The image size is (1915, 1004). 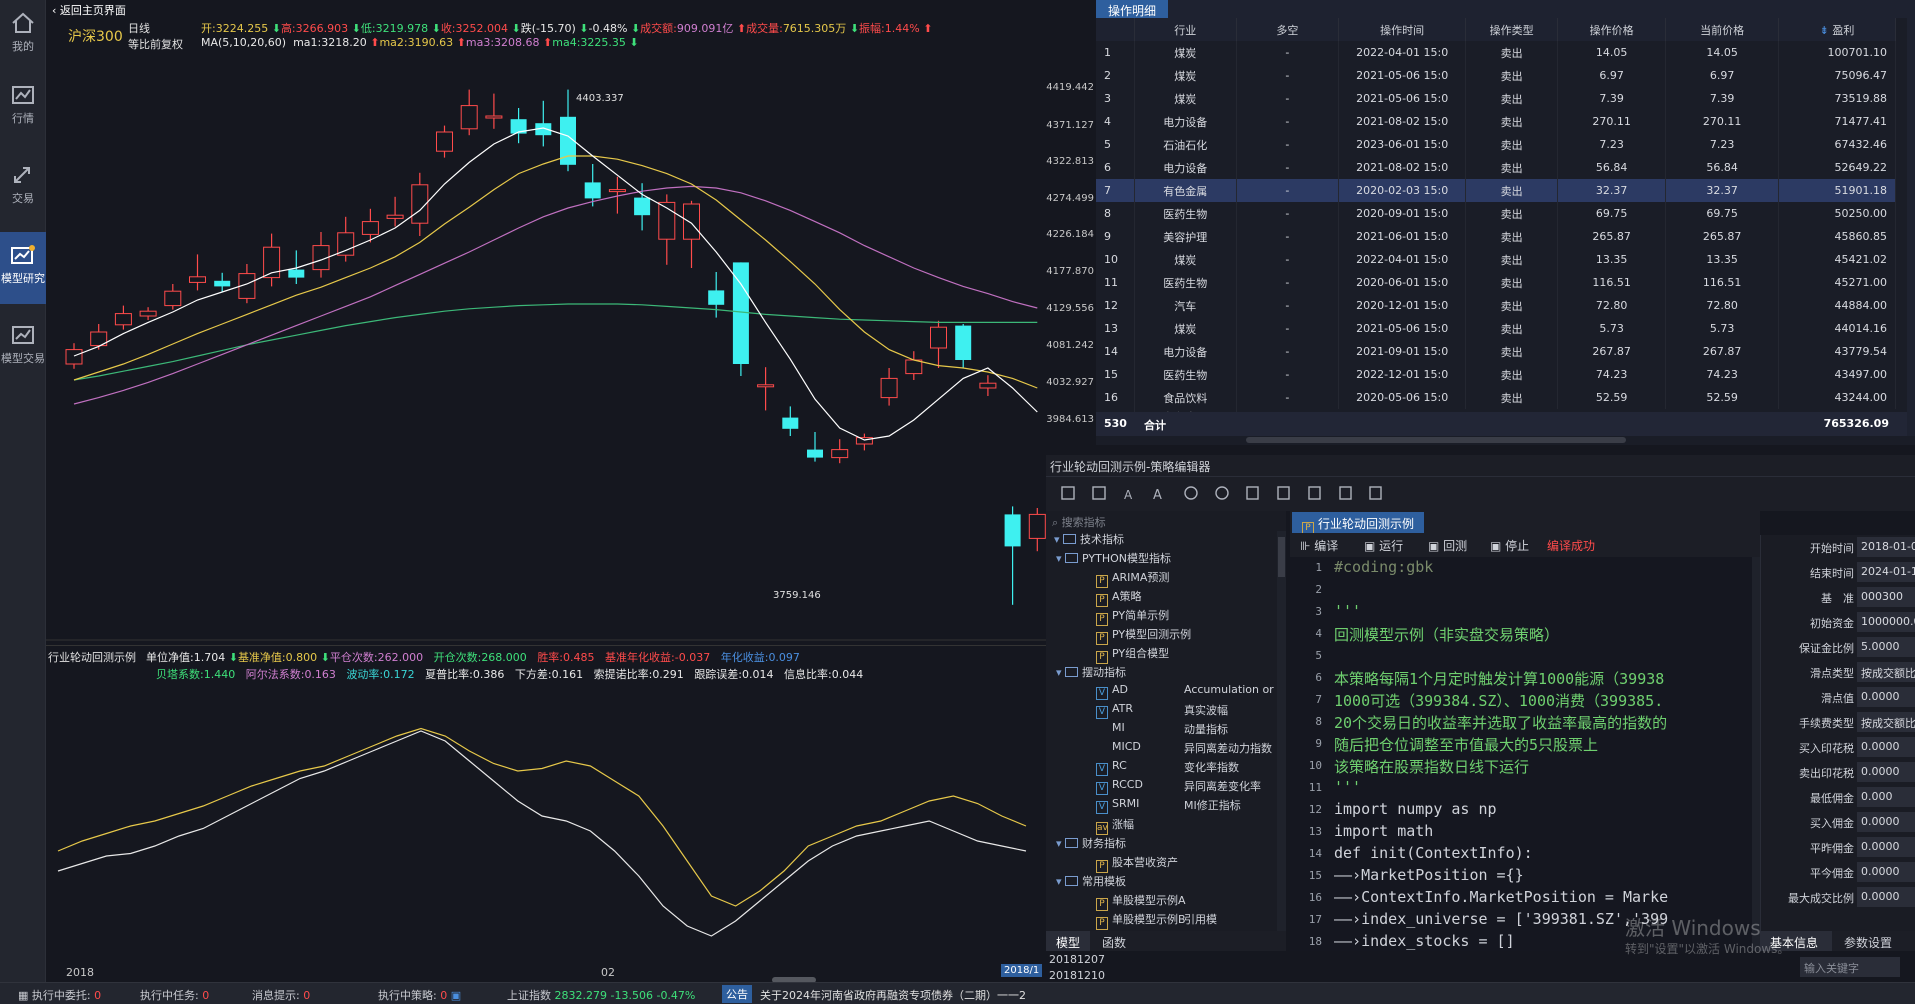 I want to click on table-row: 5 石油石化 -2023-06-01 15:0 卖出 7.23 7.23 67432.46, so click(x=1496, y=144).